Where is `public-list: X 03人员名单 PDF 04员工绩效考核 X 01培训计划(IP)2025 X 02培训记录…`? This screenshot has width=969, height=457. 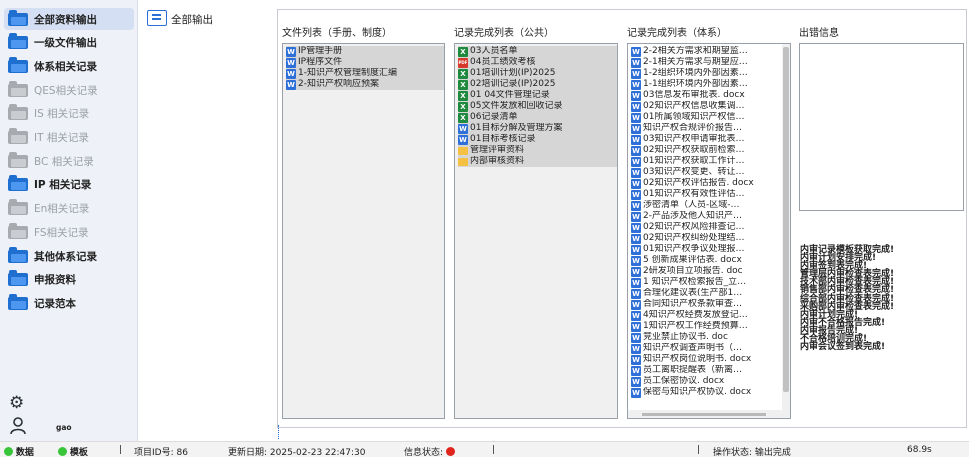
public-list: X 03人员名单 PDF 04员工绩效考核 X 01培训计划(IP)2025 X 02培训记录… is located at coordinates (536, 231).